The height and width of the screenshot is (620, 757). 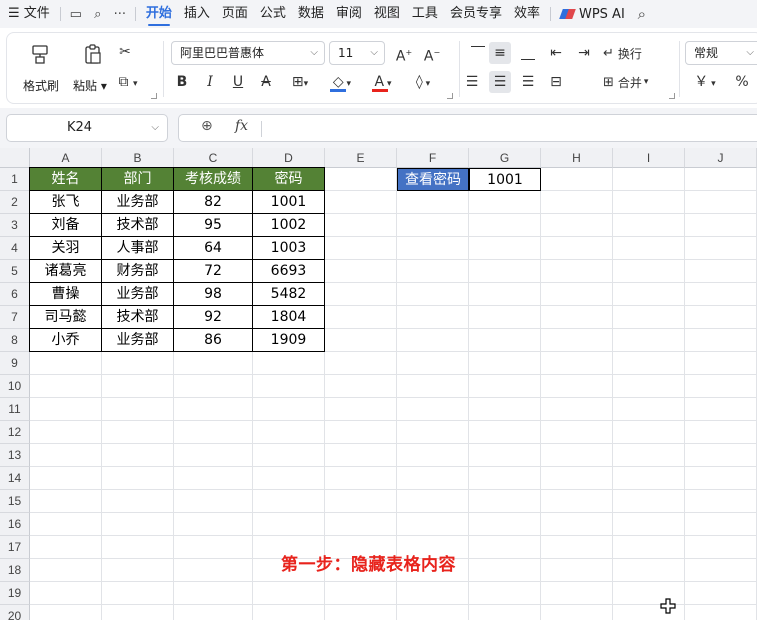 What do you see at coordinates (649, 363) in the screenshot?
I see `cell-i9` at bounding box center [649, 363].